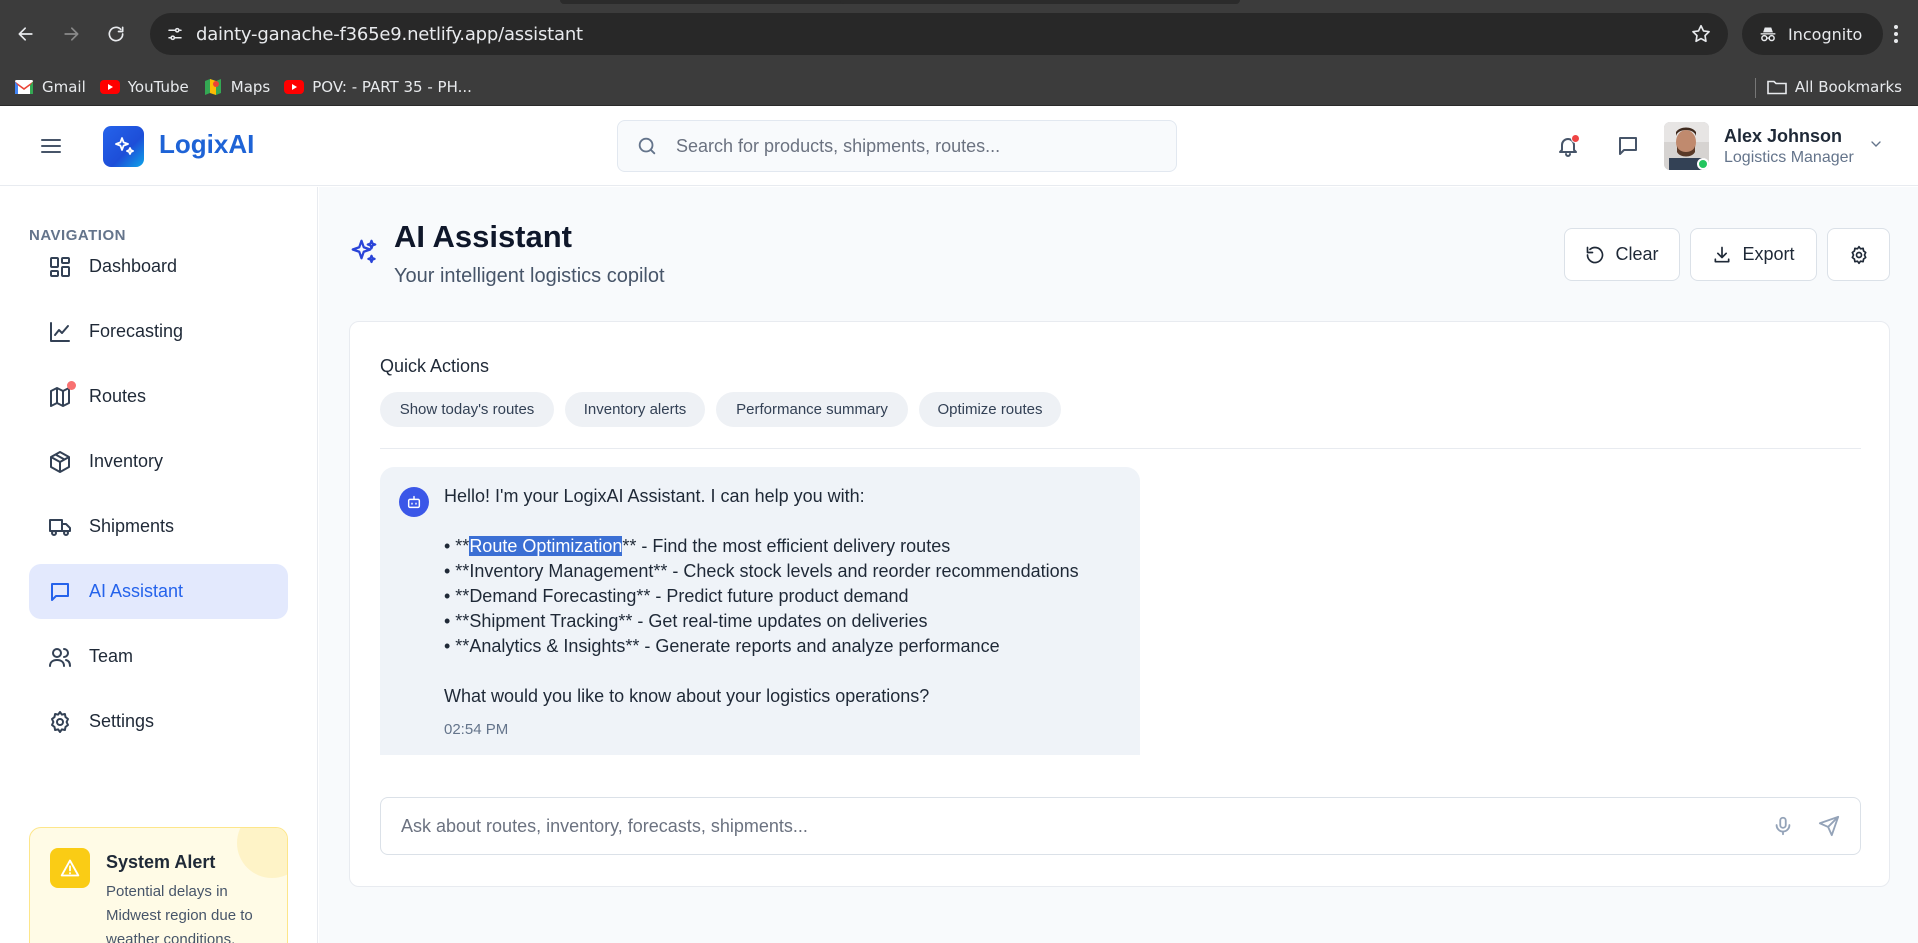 This screenshot has width=1918, height=943. I want to click on dashboard-icon, so click(60, 267).